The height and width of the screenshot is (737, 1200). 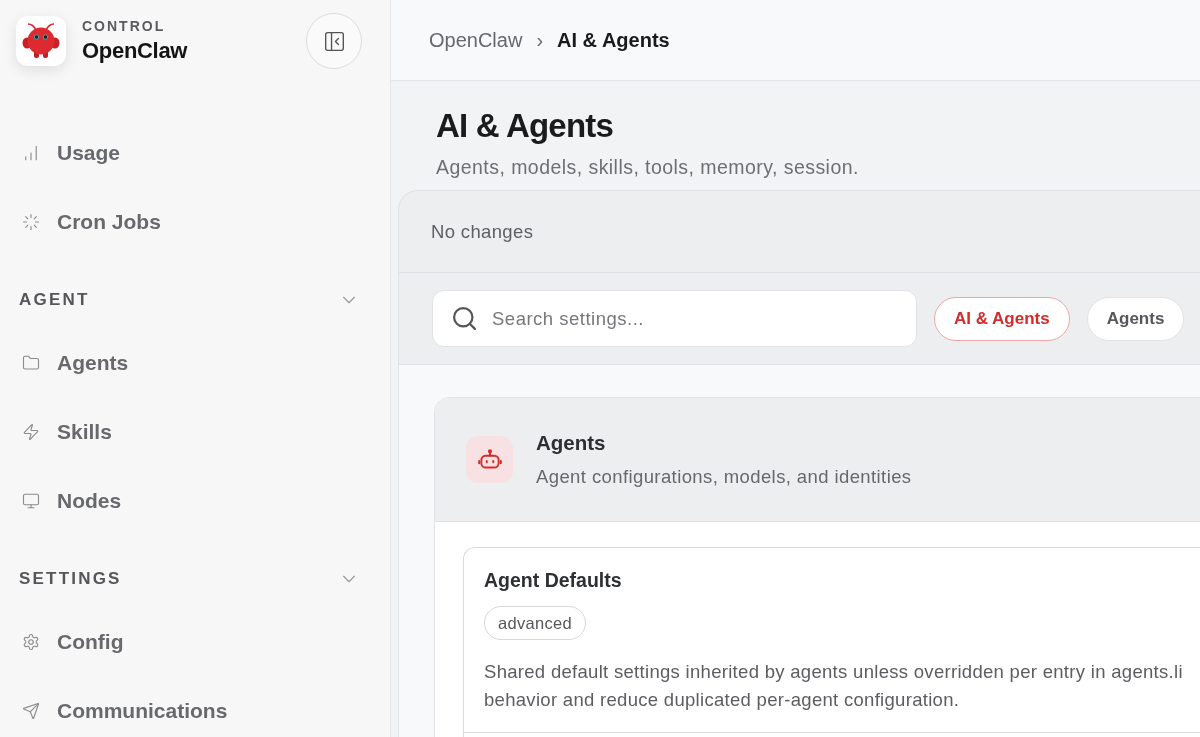 I want to click on page-title: AI & Agents, so click(x=524, y=126).